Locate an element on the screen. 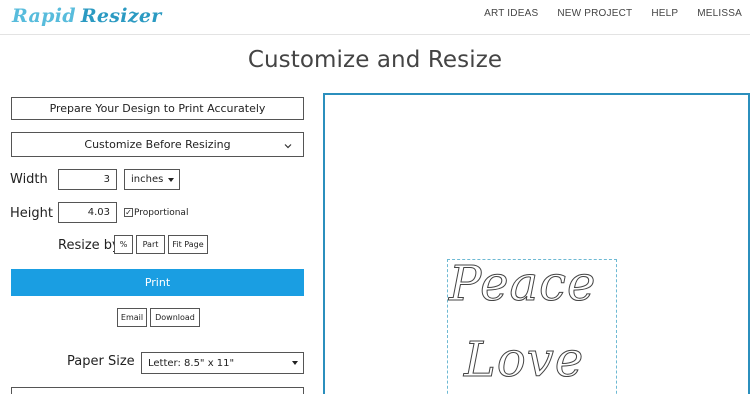  proportional-label: Proportional is located at coordinates (161, 213).